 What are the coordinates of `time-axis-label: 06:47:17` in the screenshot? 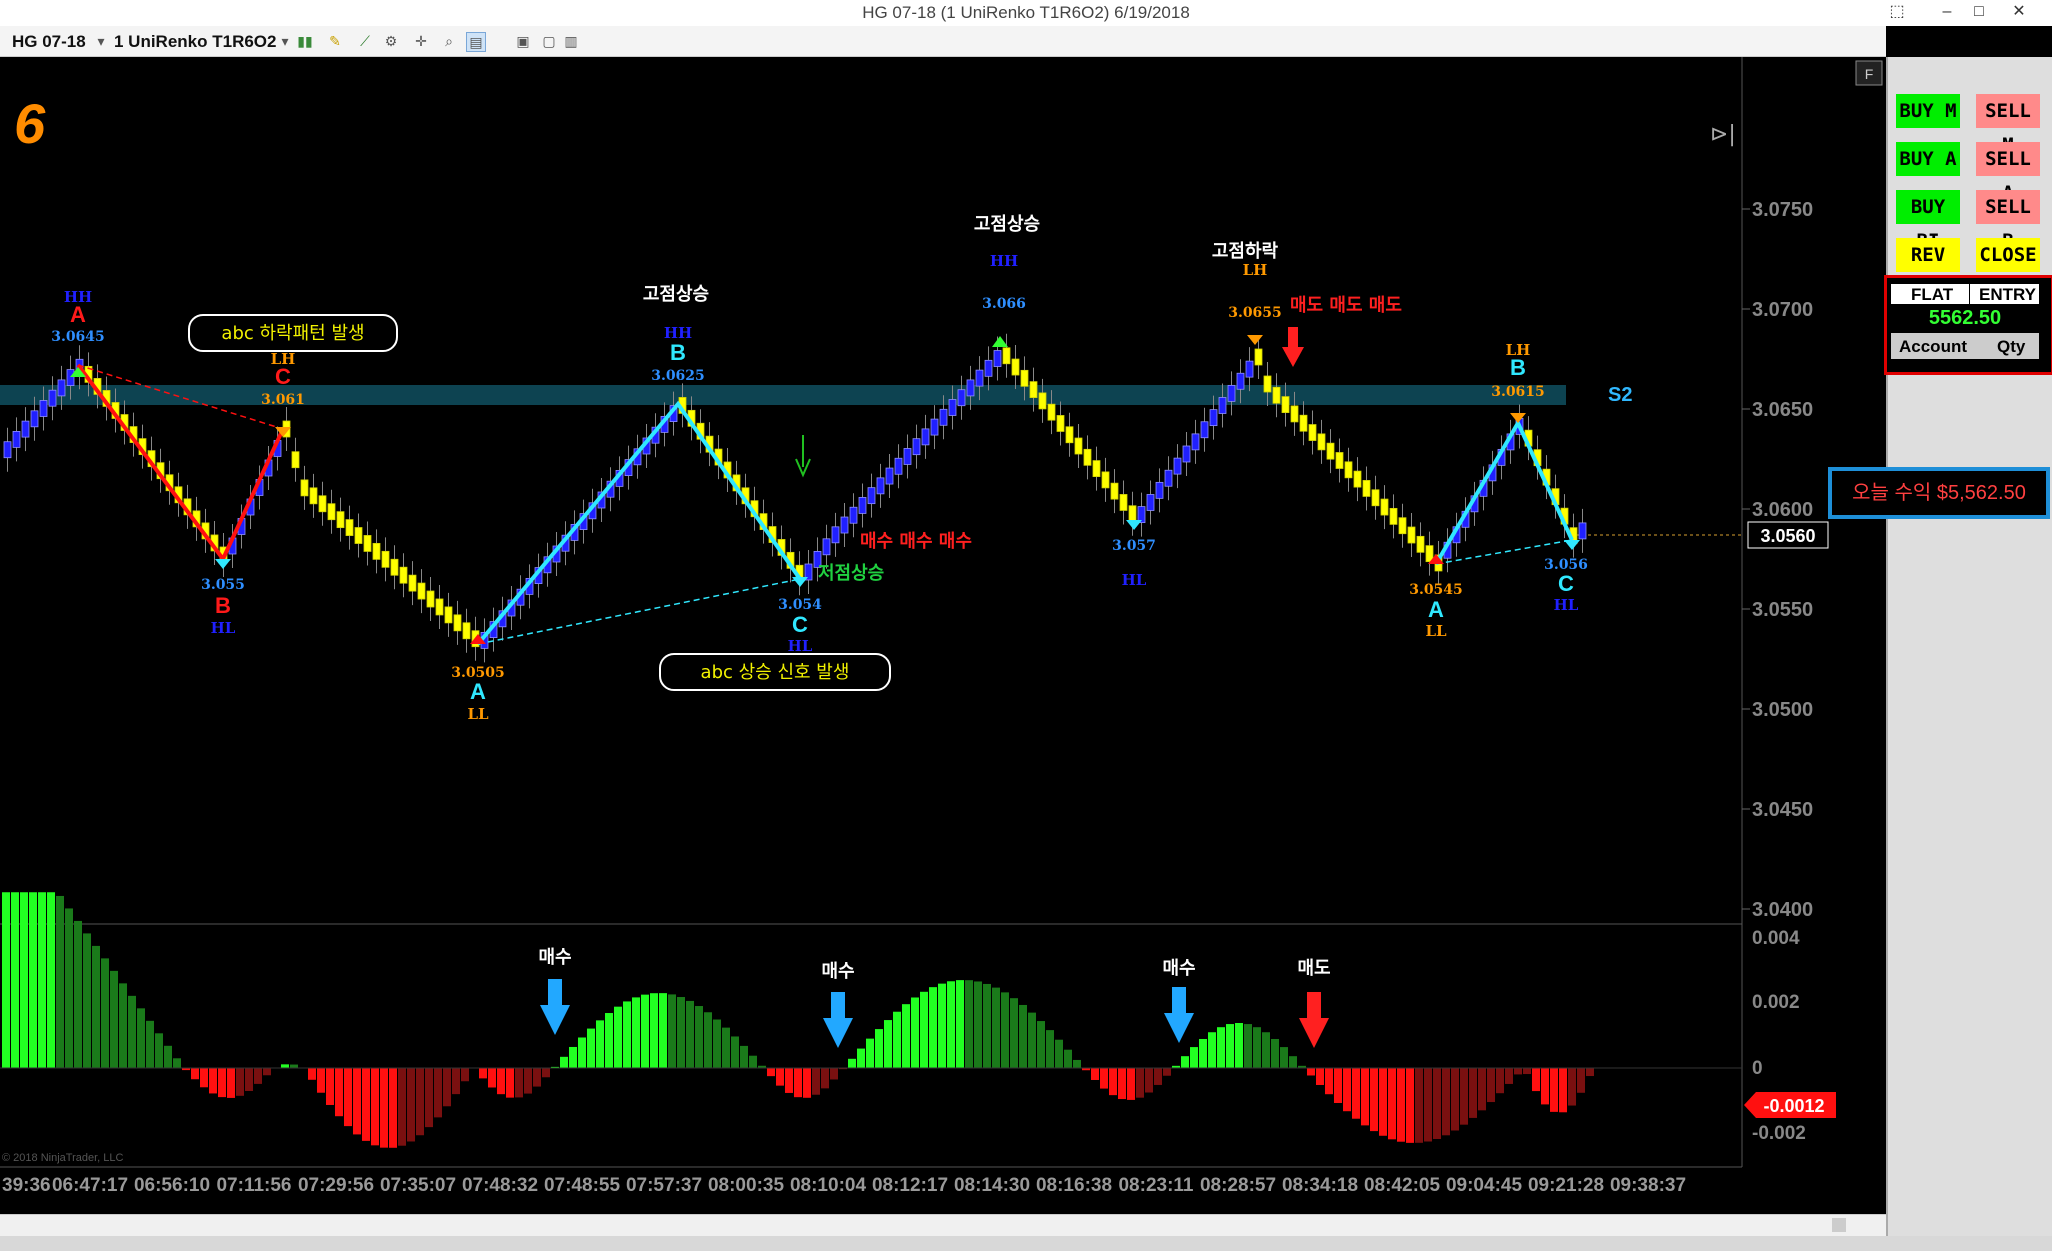 It's located at (90, 1185).